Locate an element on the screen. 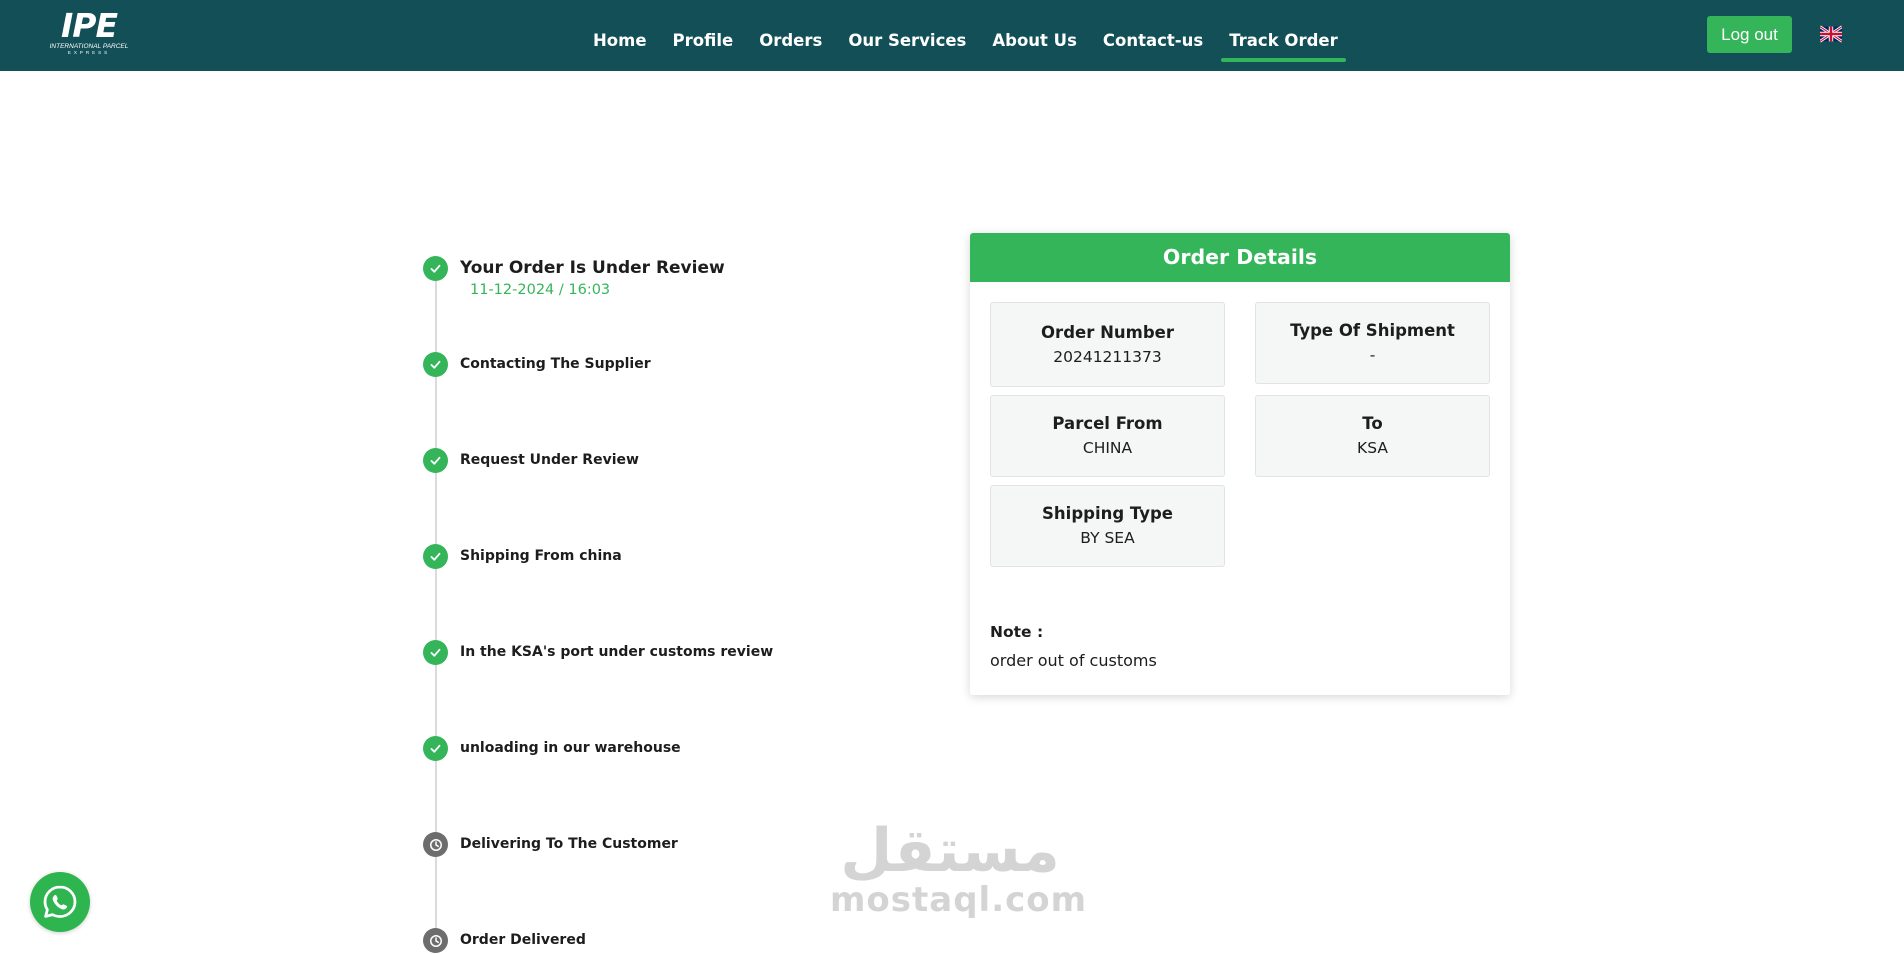  timeline-step-2: Contacting The Supplier is located at coordinates (537, 364).